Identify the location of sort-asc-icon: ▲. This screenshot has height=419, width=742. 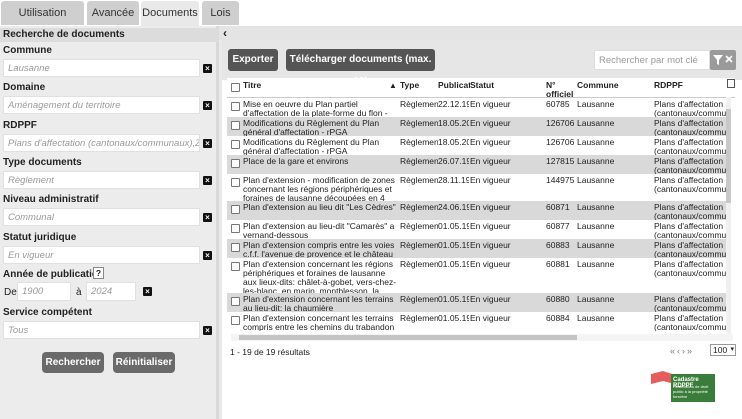
(393, 85).